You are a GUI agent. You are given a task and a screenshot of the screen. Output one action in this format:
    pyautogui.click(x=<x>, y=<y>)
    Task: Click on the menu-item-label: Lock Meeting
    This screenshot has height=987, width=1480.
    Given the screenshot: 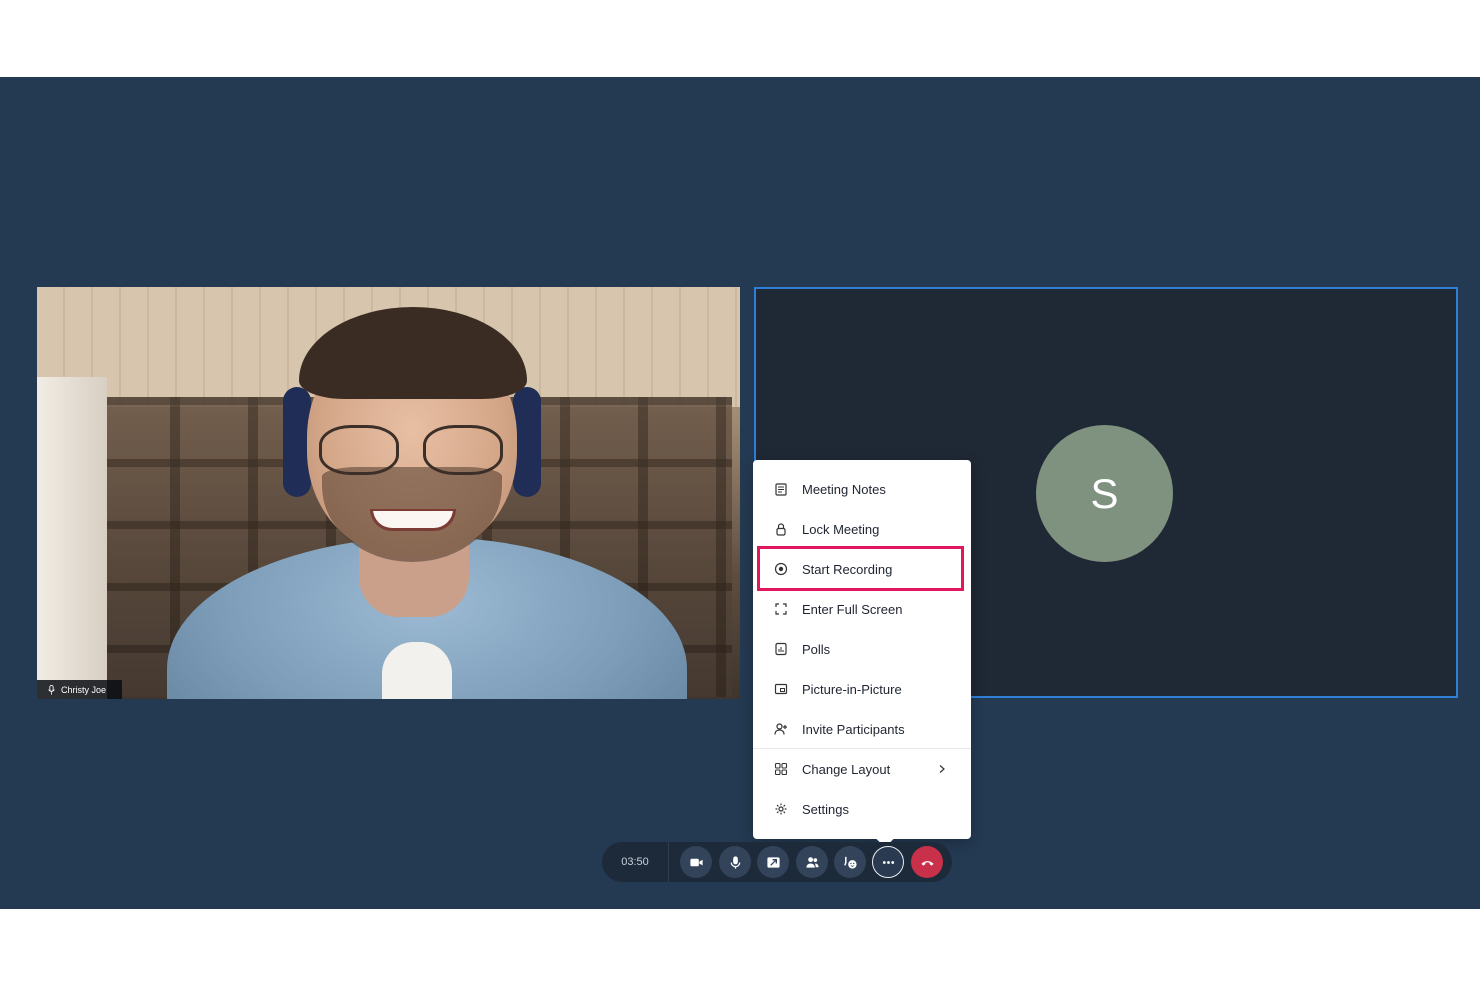 What is the action you would take?
    pyautogui.click(x=841, y=529)
    